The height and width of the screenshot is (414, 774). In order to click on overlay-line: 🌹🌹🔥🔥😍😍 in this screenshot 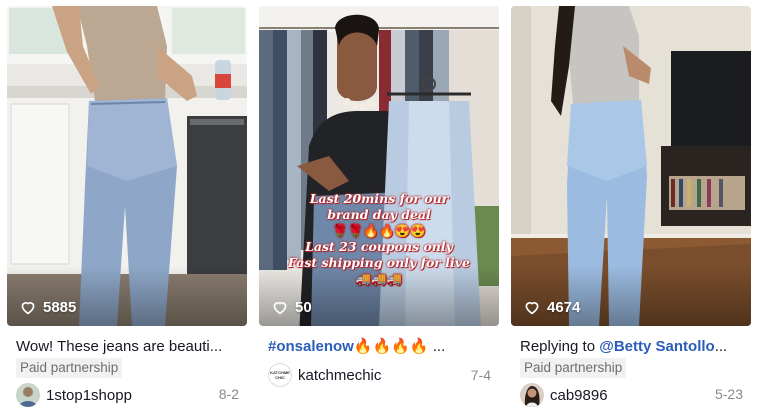, I will do `click(379, 230)`.